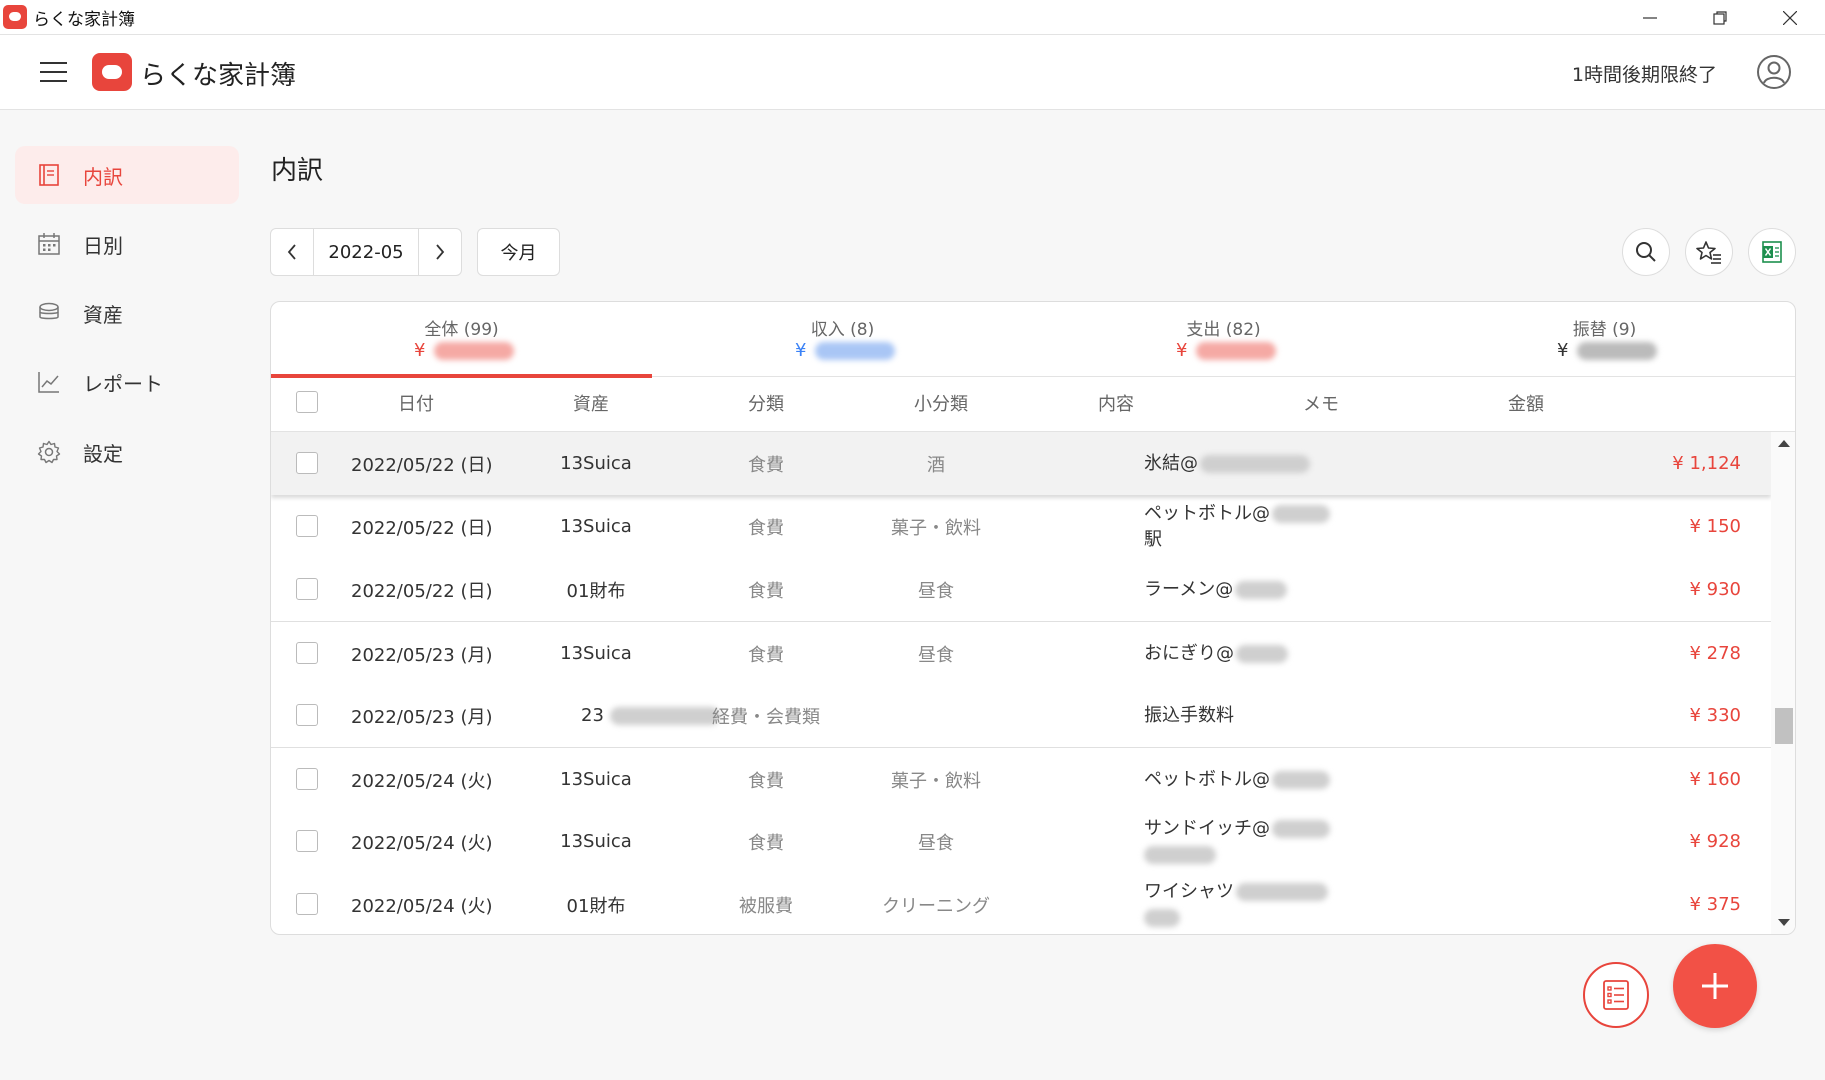 The width and height of the screenshot is (1825, 1080). I want to click on row-amount: ¥ 160, so click(1715, 779).